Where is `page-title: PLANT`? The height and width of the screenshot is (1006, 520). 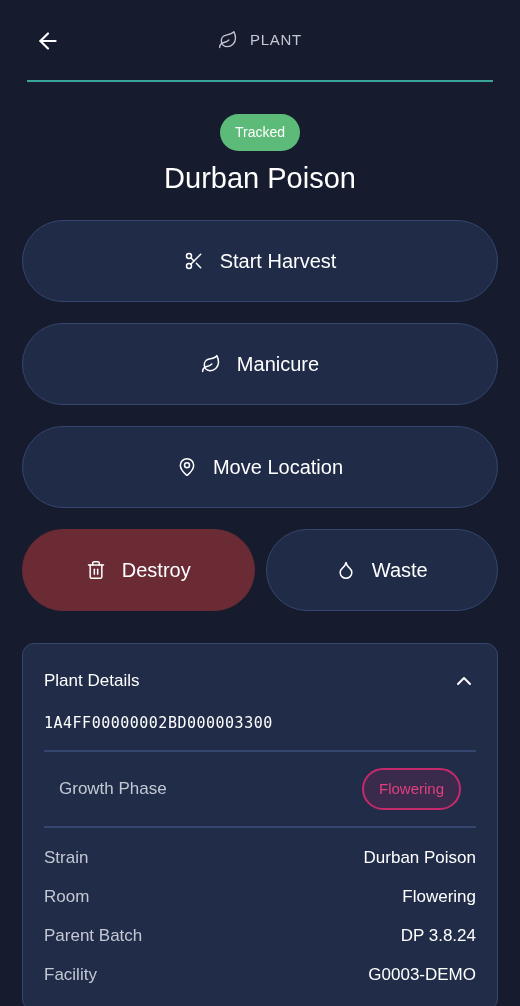
page-title: PLANT is located at coordinates (276, 39).